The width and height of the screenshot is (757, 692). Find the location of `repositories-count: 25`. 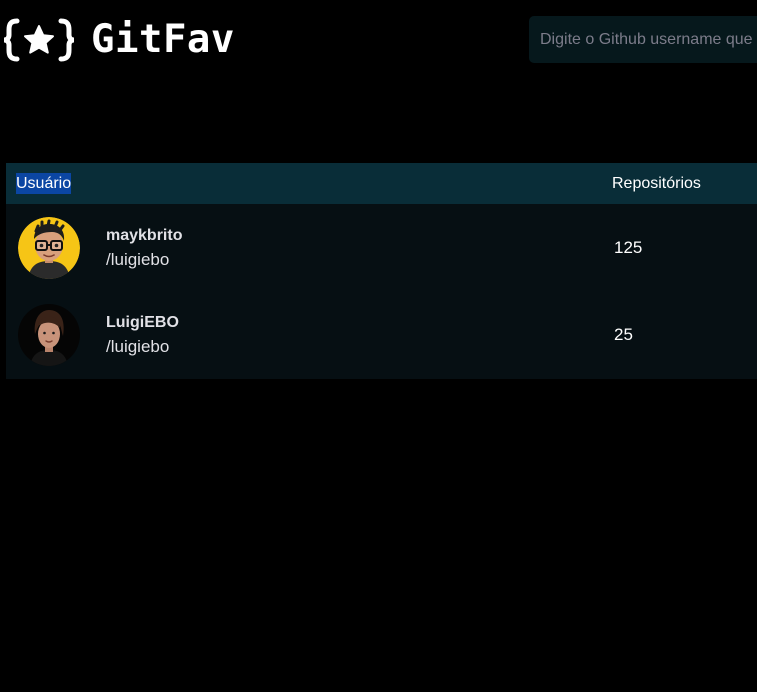

repositories-count: 25 is located at coordinates (623, 334).